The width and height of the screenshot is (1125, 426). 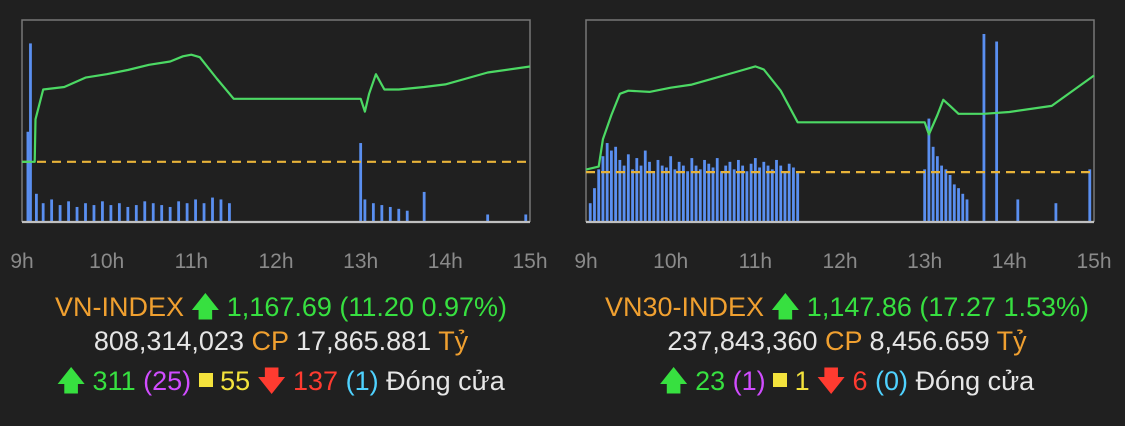 What do you see at coordinates (929, 341) in the screenshot?
I see `turnover-value: 8,456.659` at bounding box center [929, 341].